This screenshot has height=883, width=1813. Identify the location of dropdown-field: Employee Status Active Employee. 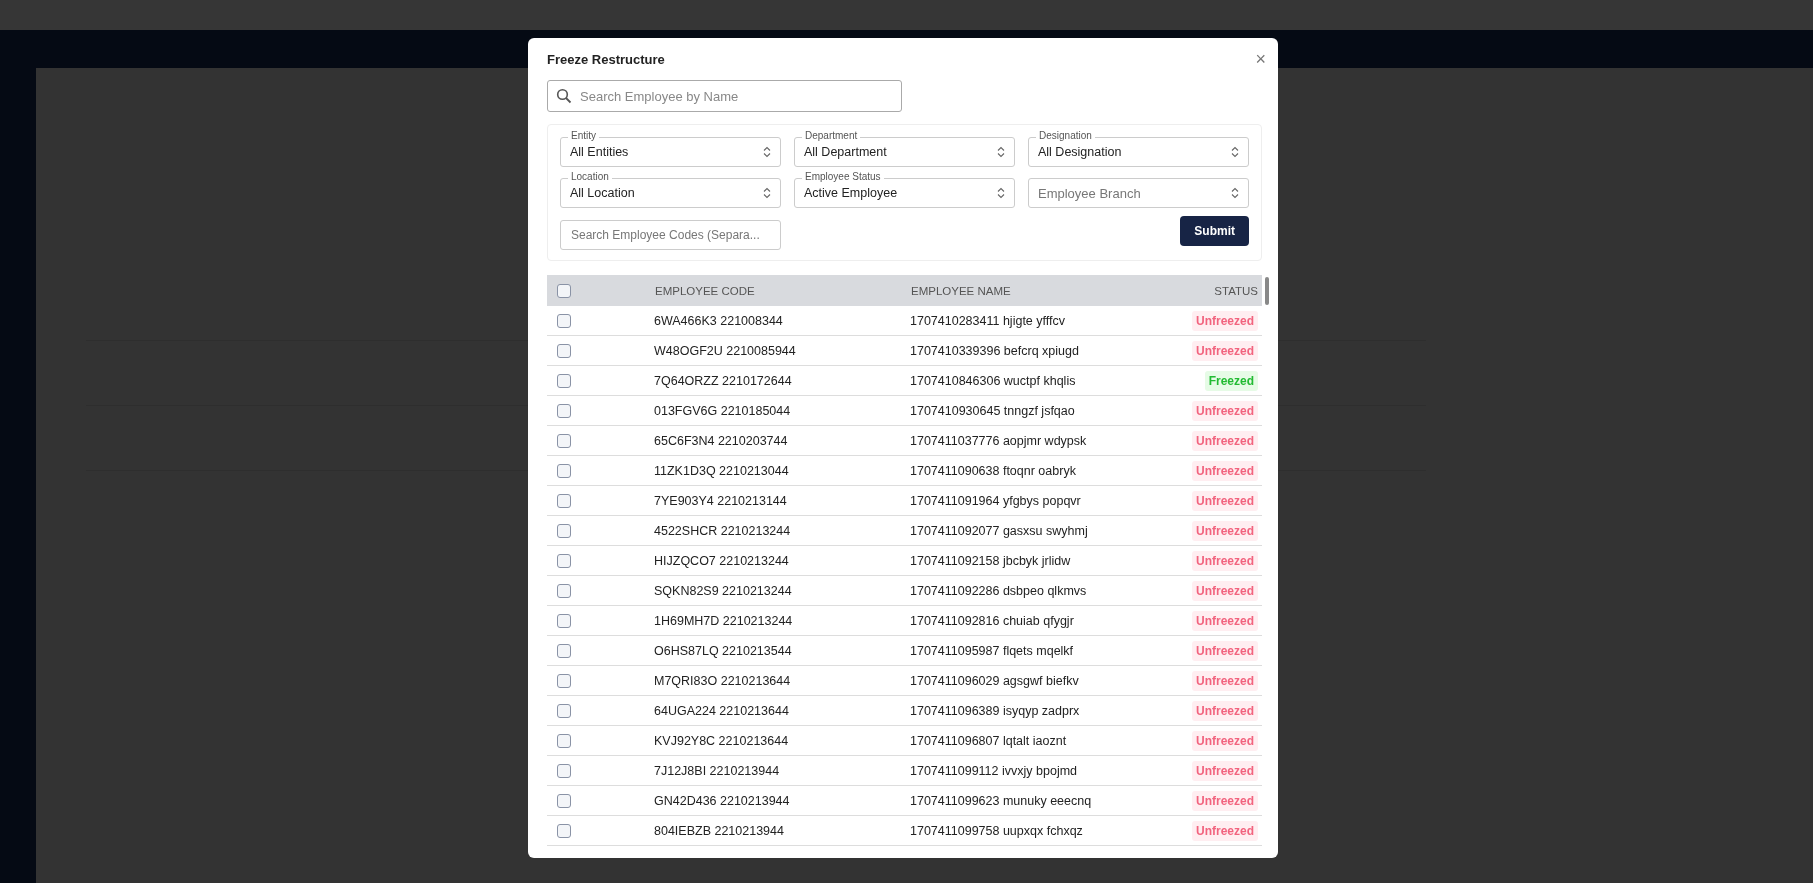
(904, 189).